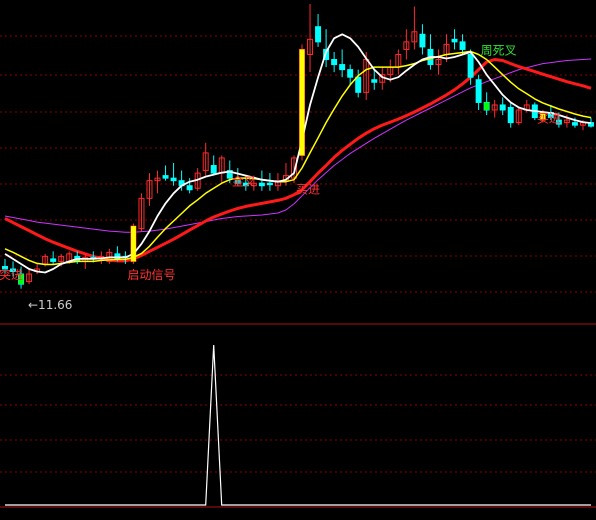 Image resolution: width=596 pixels, height=520 pixels. What do you see at coordinates (50, 305) in the screenshot?
I see `low-price-label: ←11.66` at bounding box center [50, 305].